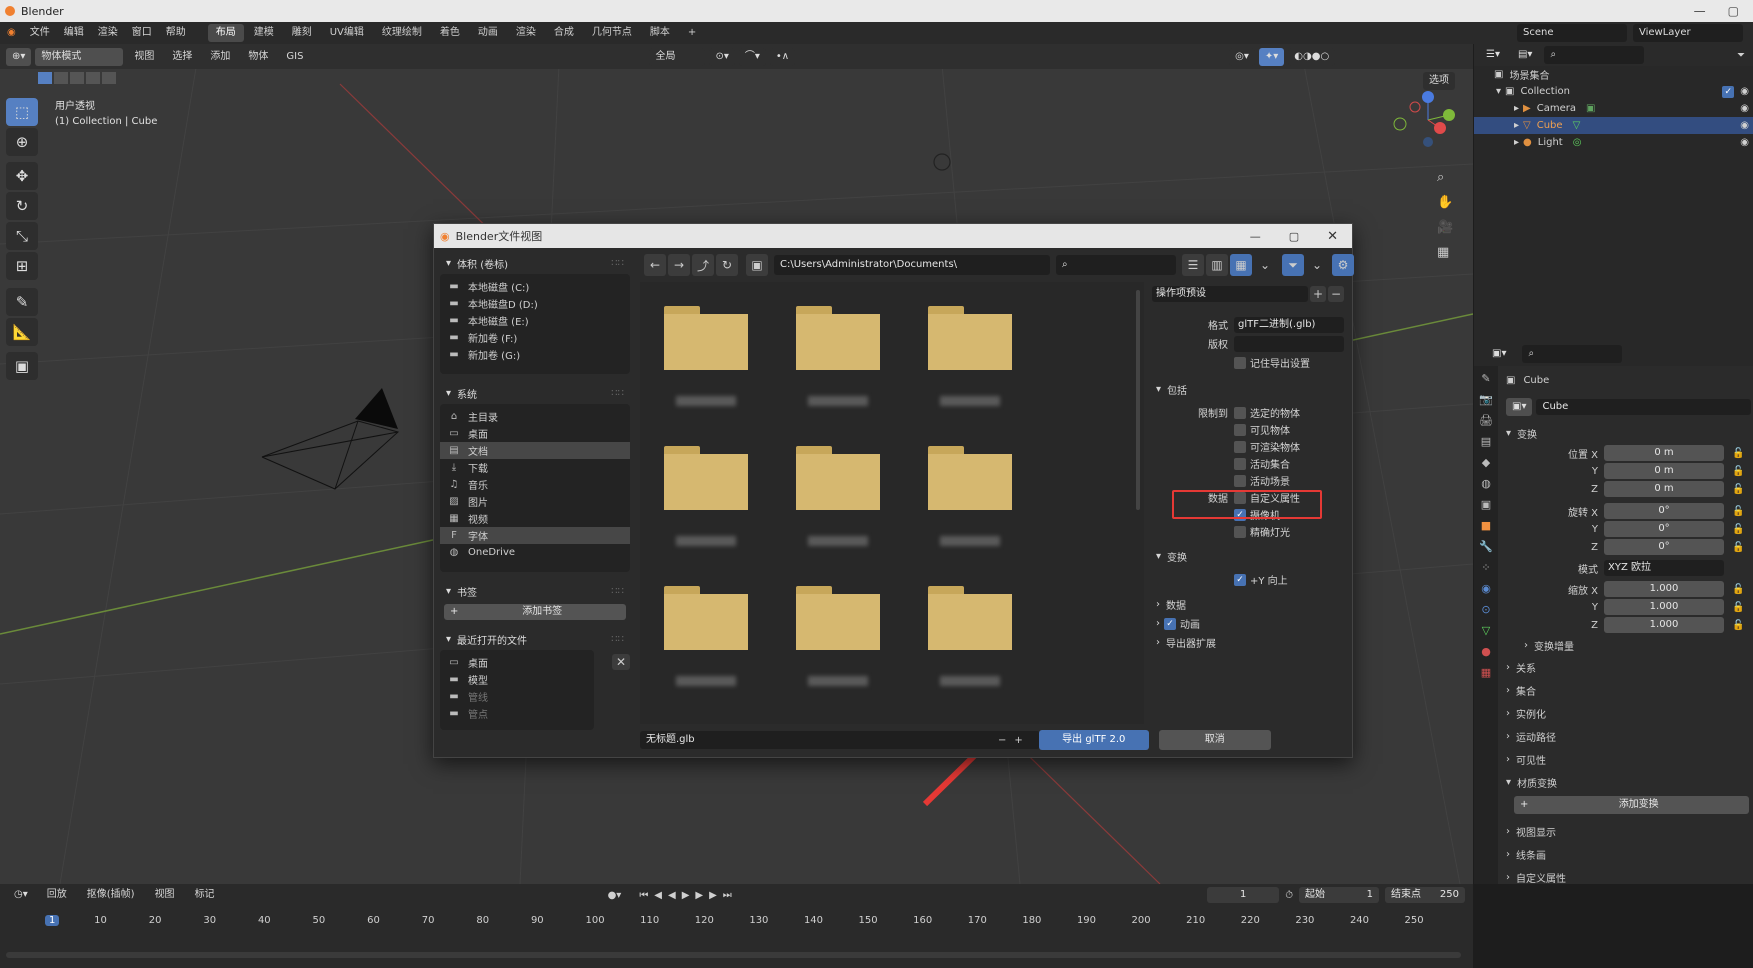  Describe the element at coordinates (1541, 877) in the screenshot. I see `custom-props-section: 自定义属性` at that location.